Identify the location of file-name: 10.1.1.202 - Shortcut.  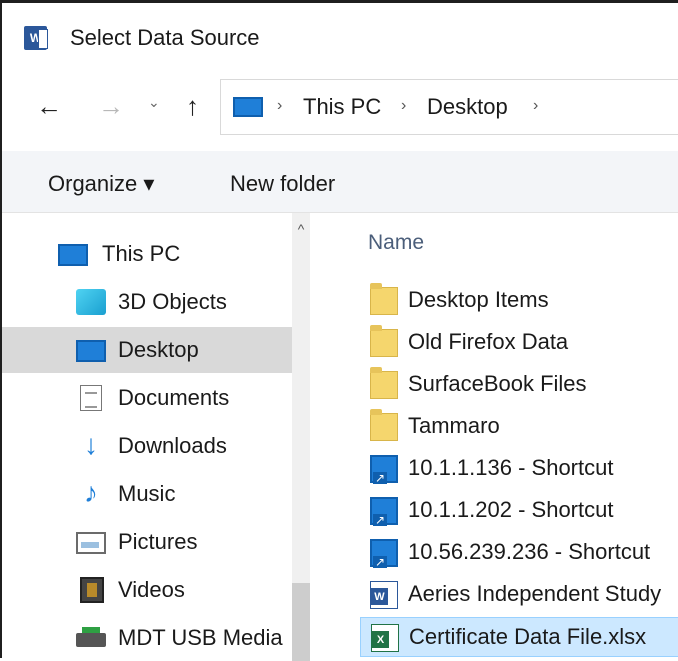
(511, 509).